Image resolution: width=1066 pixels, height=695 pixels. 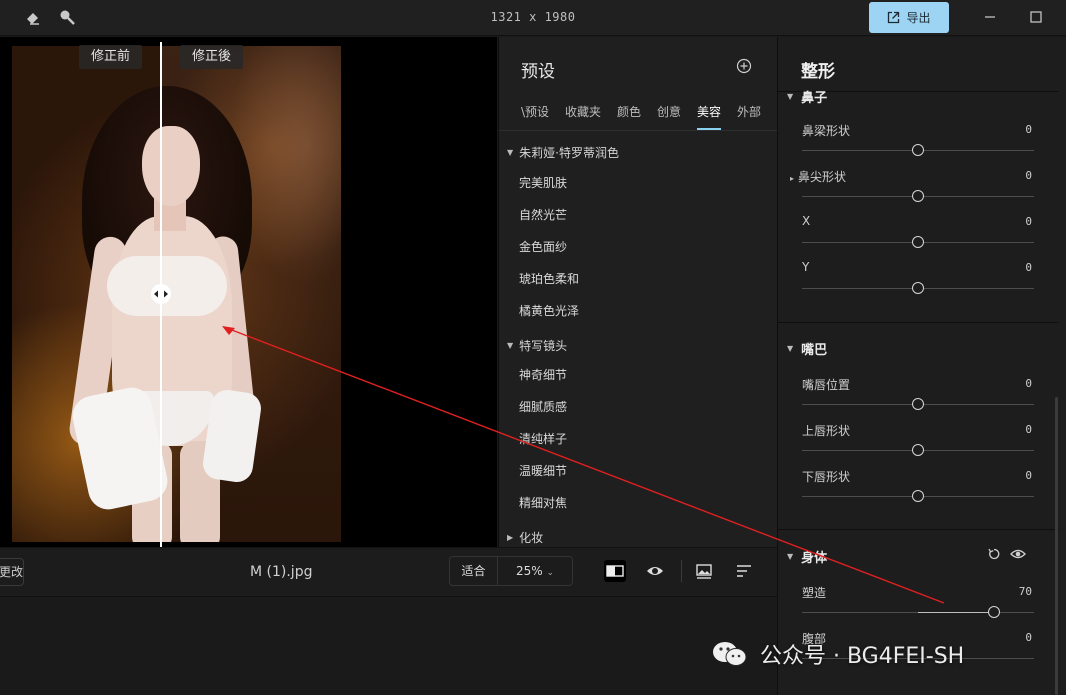 I want to click on after-label: 修正後, so click(x=212, y=57).